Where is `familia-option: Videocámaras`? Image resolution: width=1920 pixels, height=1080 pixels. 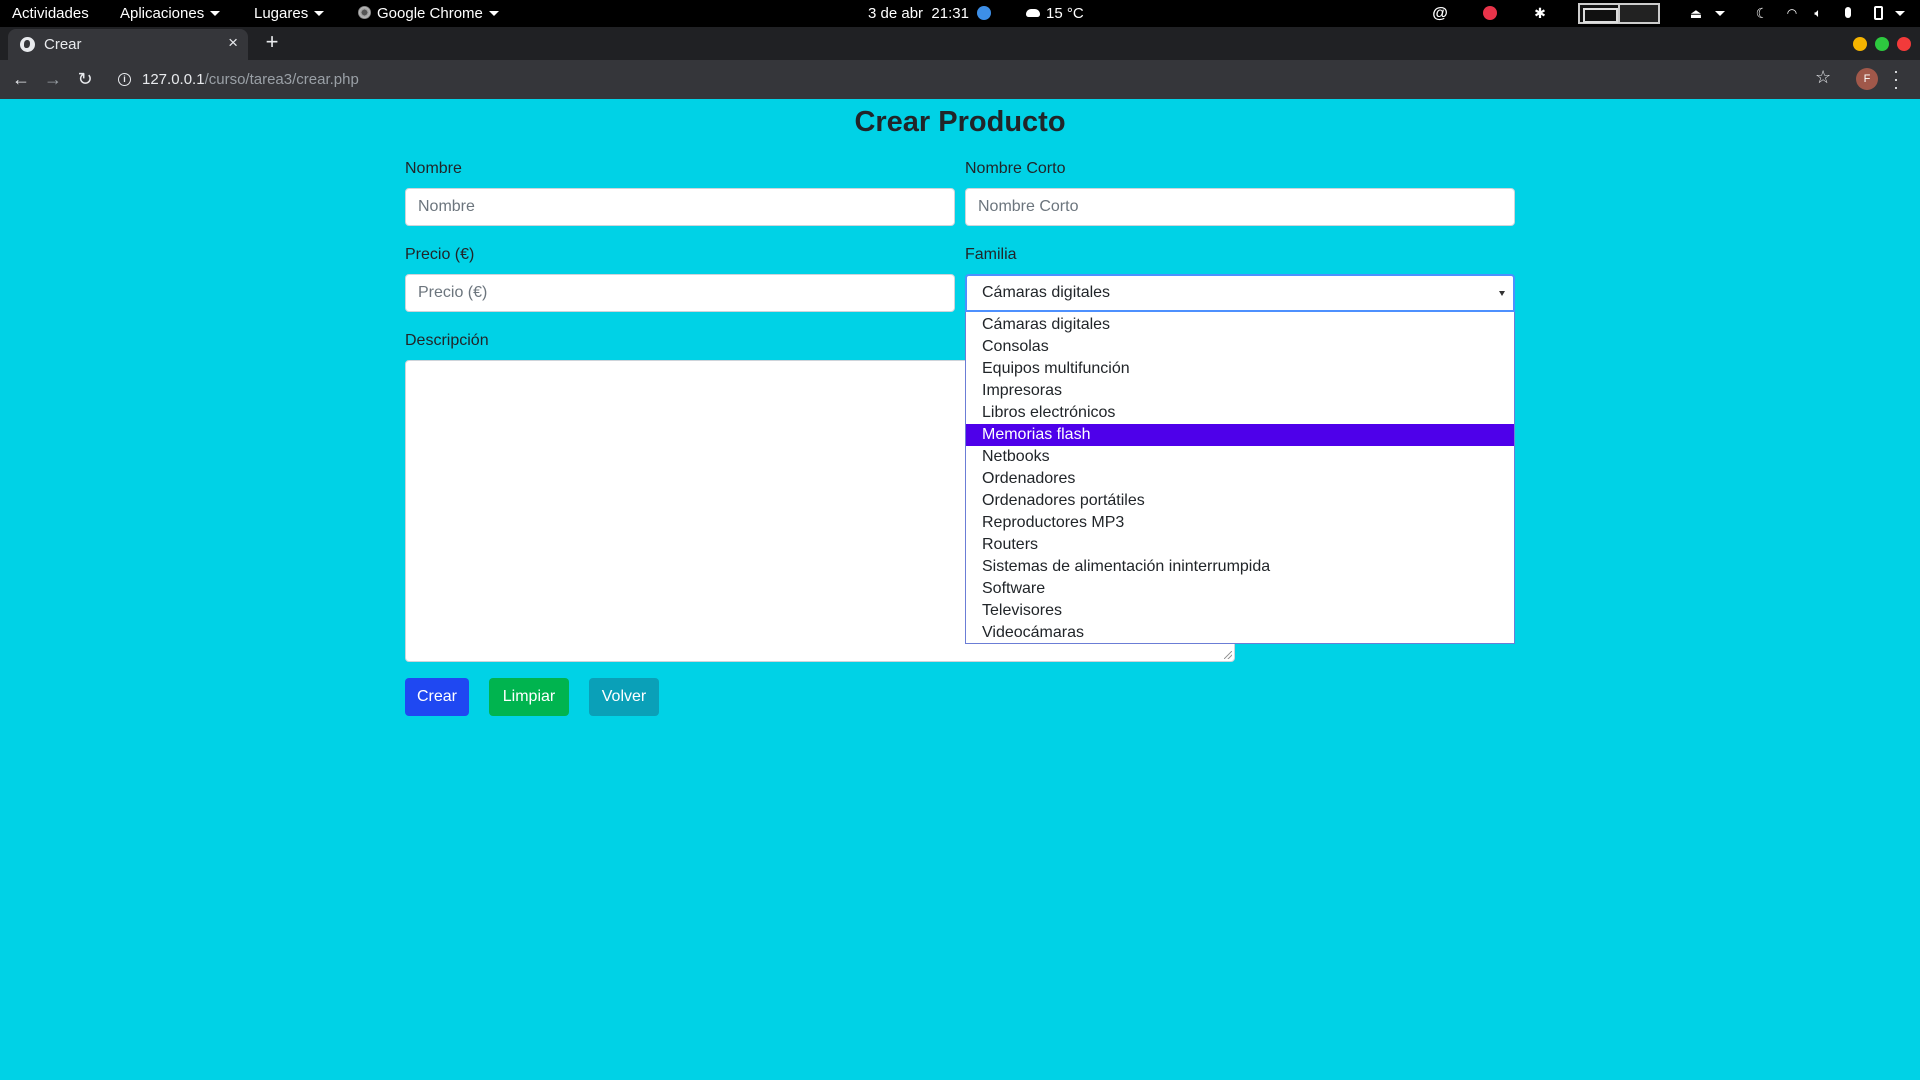 familia-option: Videocámaras is located at coordinates (1240, 633).